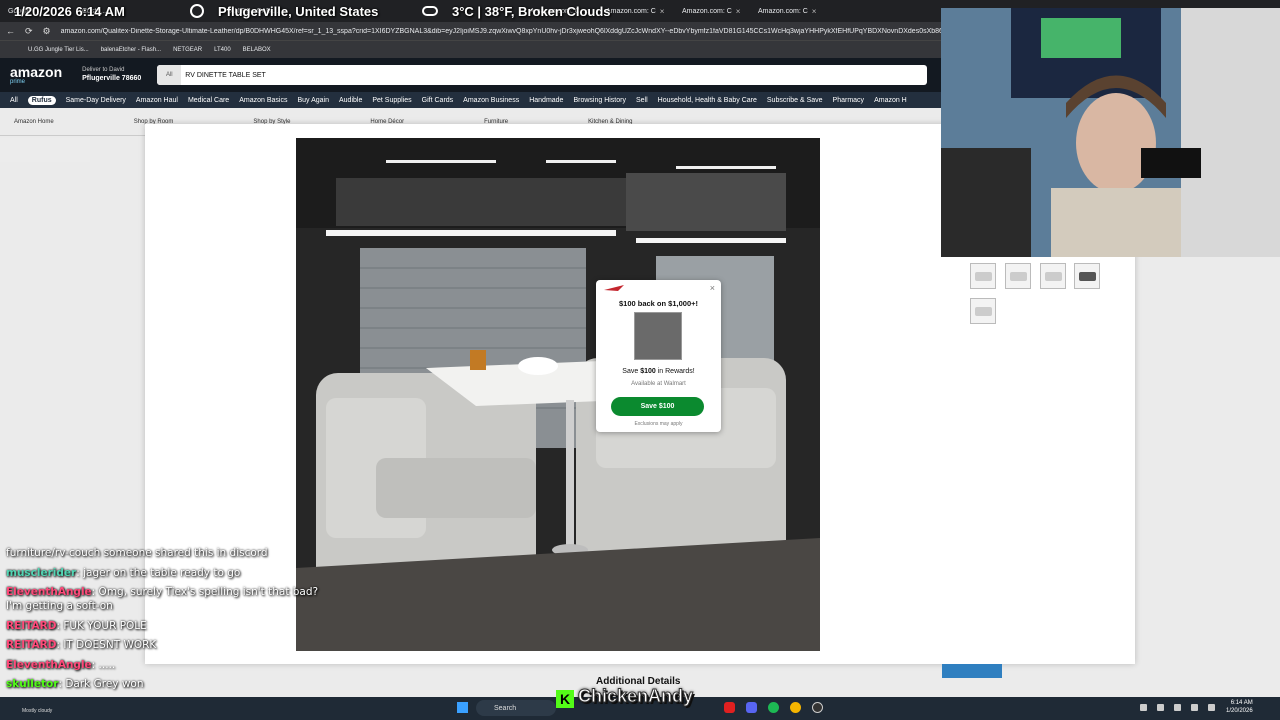  What do you see at coordinates (350, 100) in the screenshot?
I see `nav-item: Audible` at bounding box center [350, 100].